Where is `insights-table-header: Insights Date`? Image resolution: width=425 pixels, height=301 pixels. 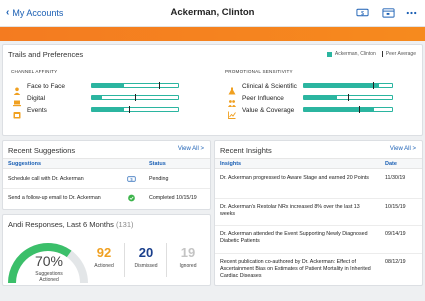 insights-table-header: Insights Date is located at coordinates (318, 163).